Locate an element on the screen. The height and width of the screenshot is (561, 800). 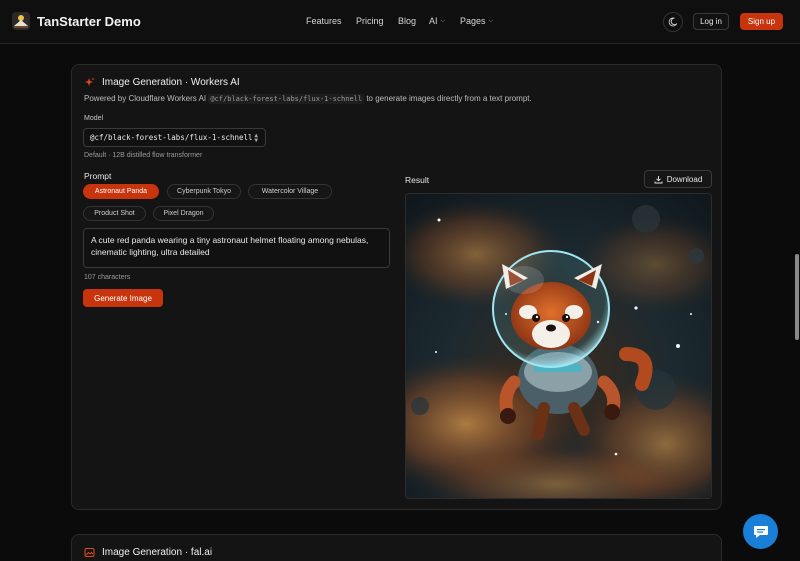
card2-title: Image Generation · fal.ai is located at coordinates (157, 552).